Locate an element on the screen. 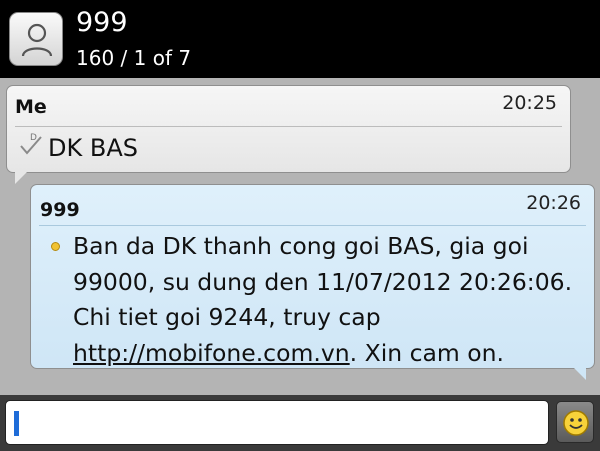 The width and height of the screenshot is (600, 451). person-icon is located at coordinates (37, 40).